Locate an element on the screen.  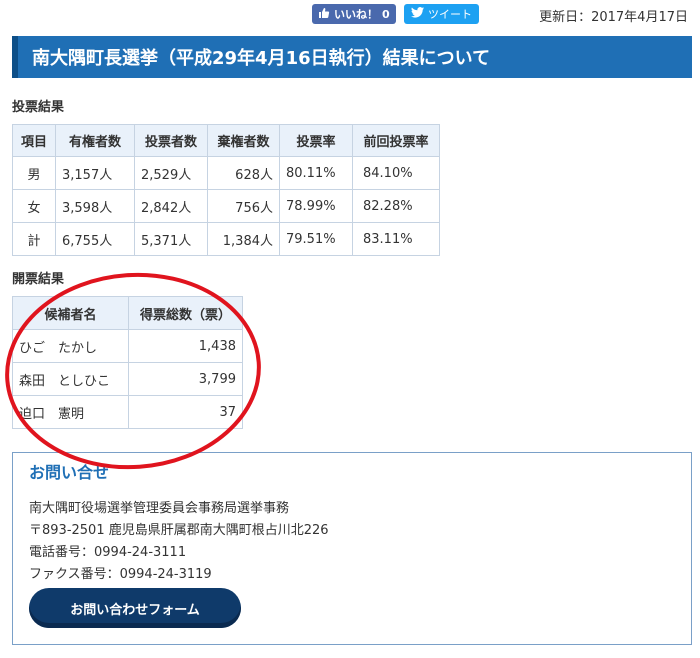
table-cell: 78.99% is located at coordinates (316, 206).